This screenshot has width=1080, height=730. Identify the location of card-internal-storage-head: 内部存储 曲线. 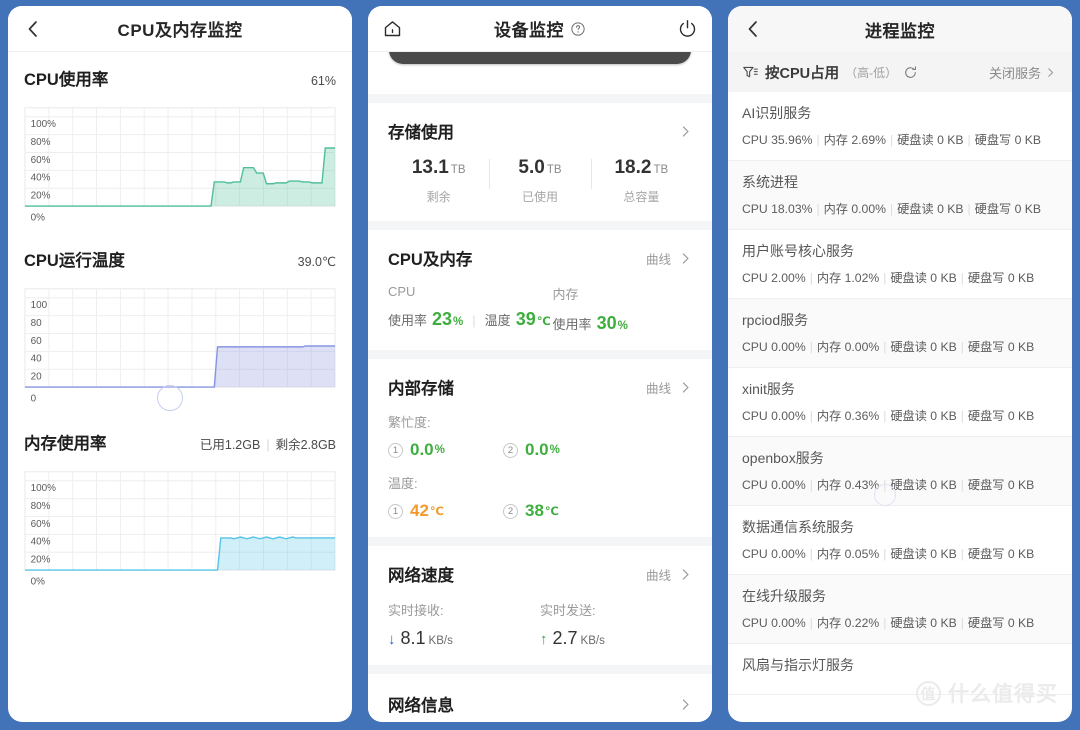
(540, 387).